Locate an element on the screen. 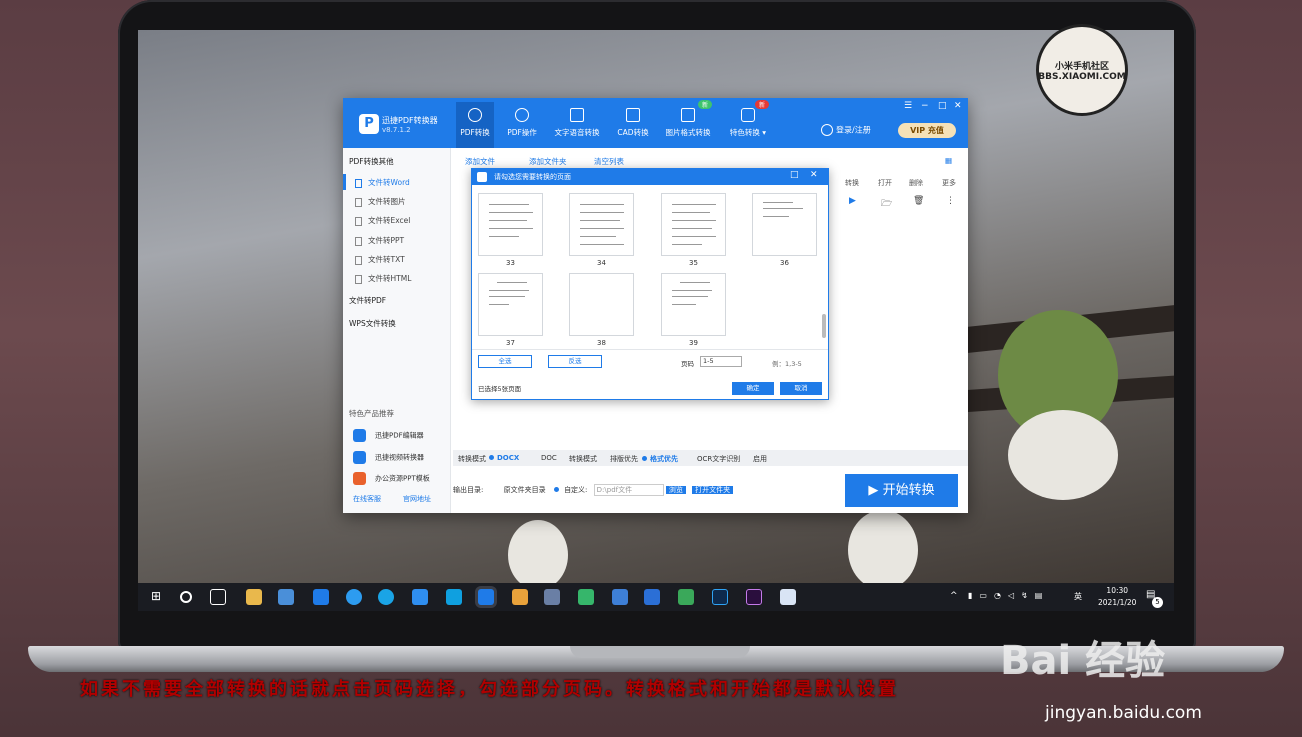 Image resolution: width=1302 pixels, height=737 pixels. nav-text-voice: 文字语音转换 is located at coordinates (577, 125).